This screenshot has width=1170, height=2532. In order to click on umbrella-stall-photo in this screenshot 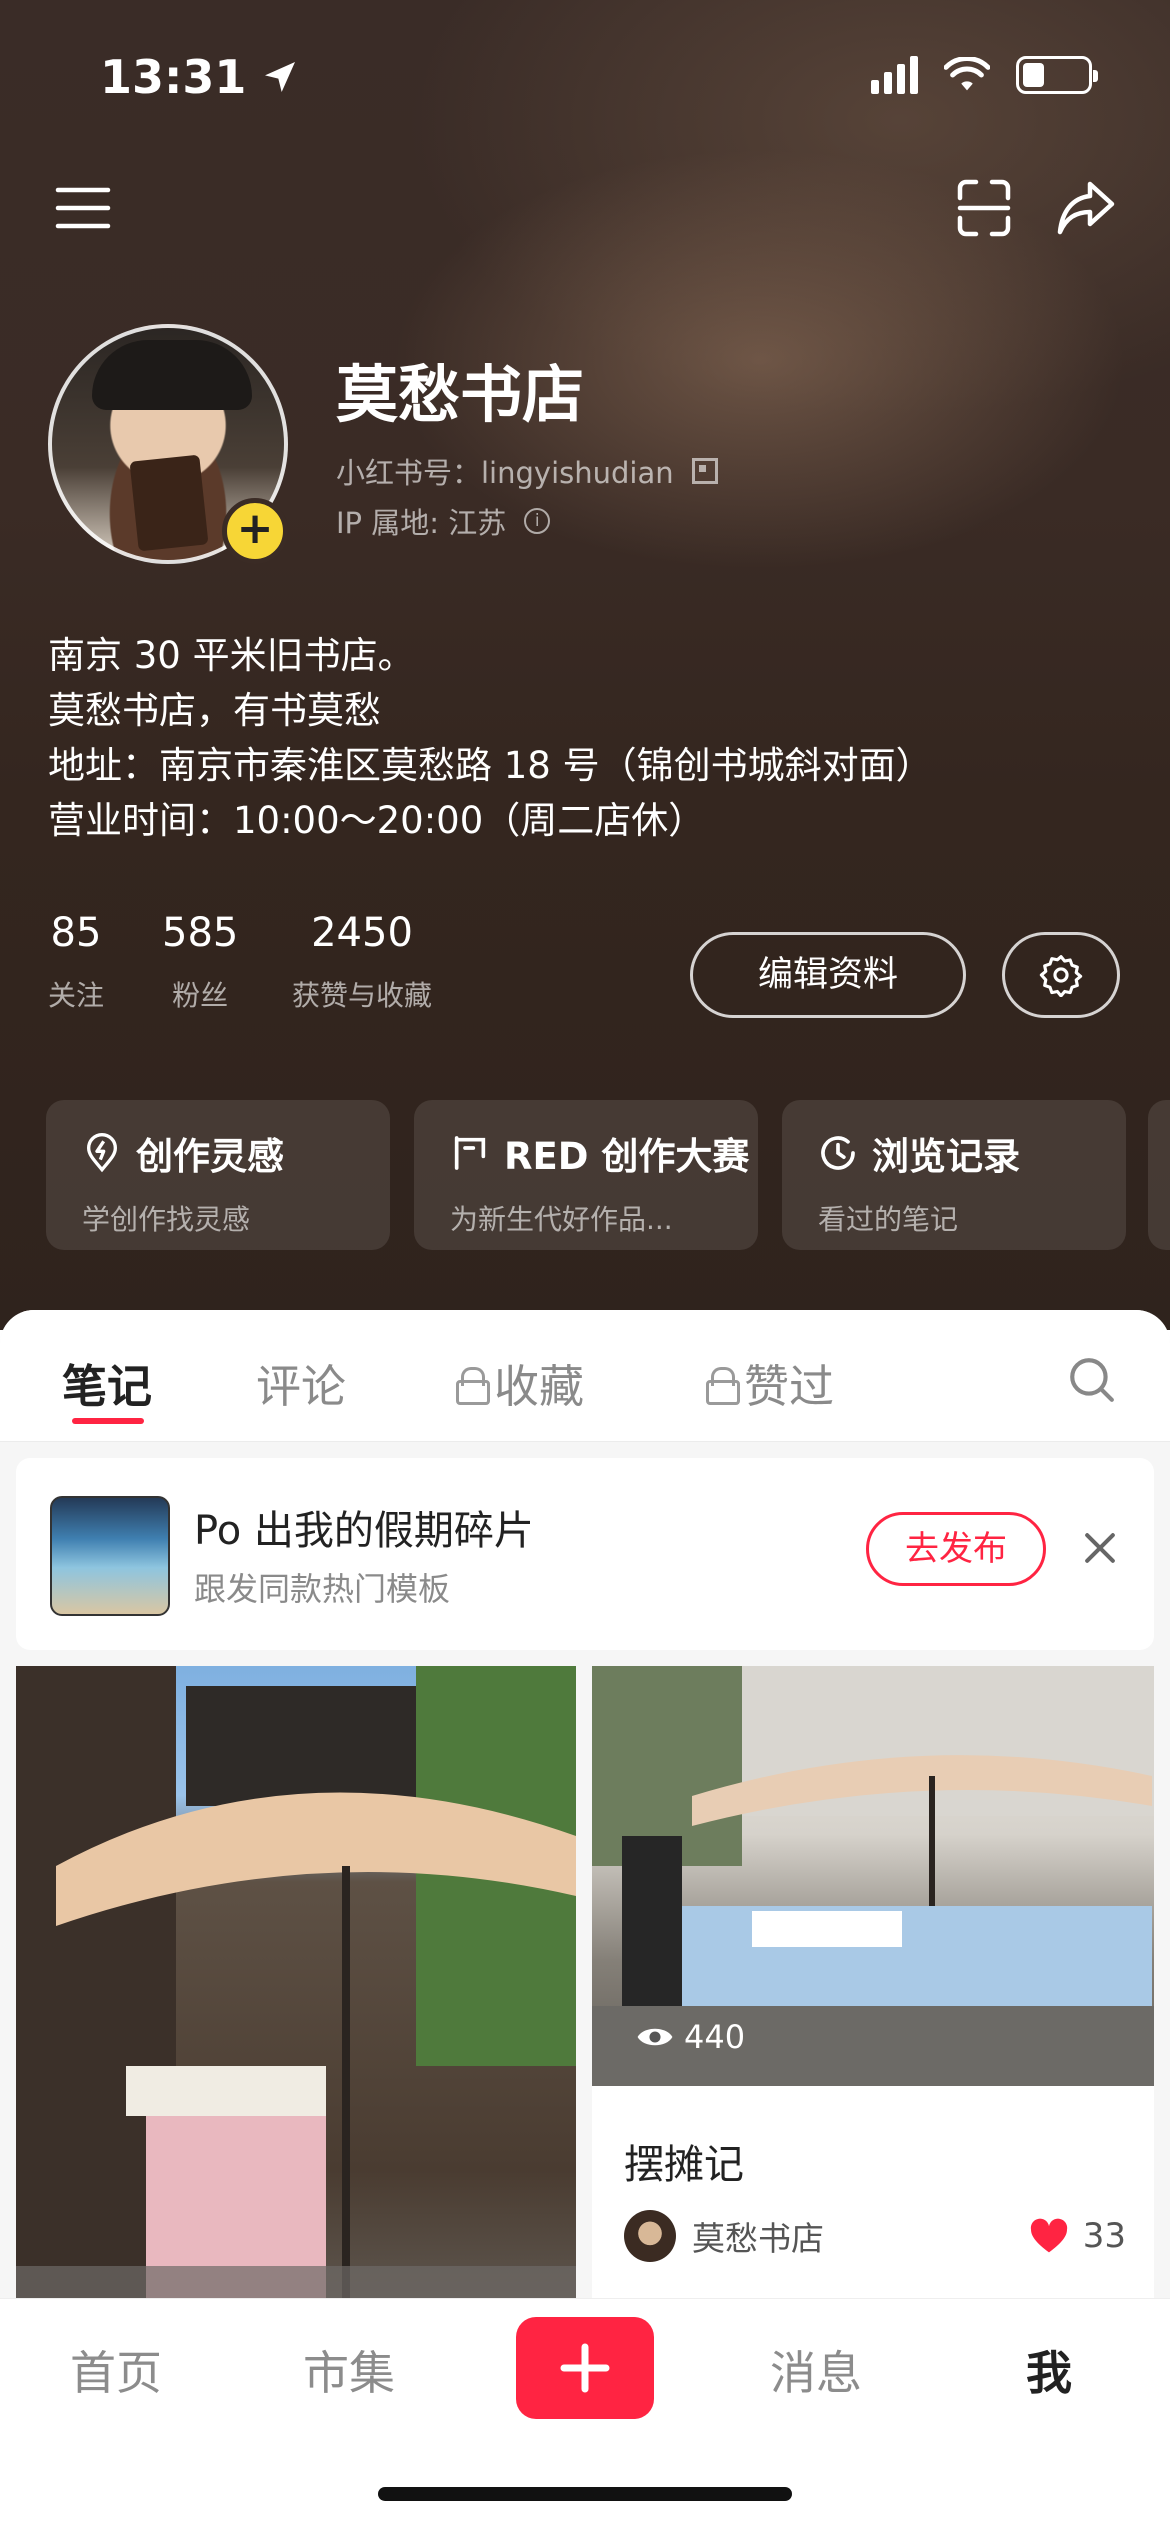, I will do `click(296, 2026)`.